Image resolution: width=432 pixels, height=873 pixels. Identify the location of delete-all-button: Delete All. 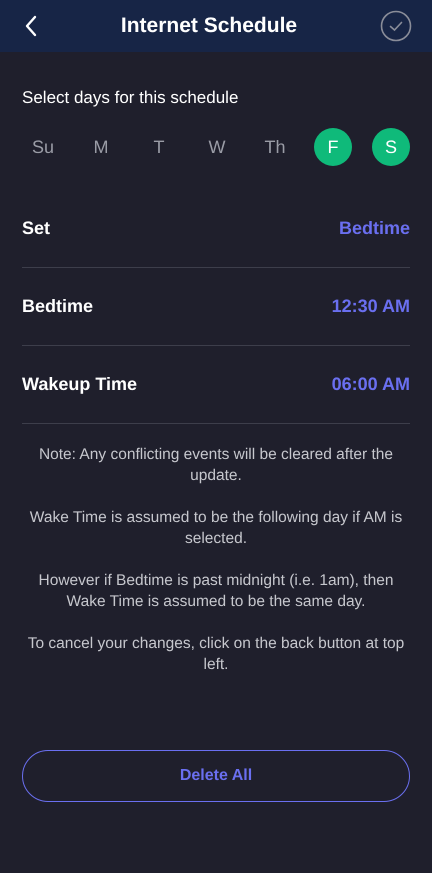
(216, 776).